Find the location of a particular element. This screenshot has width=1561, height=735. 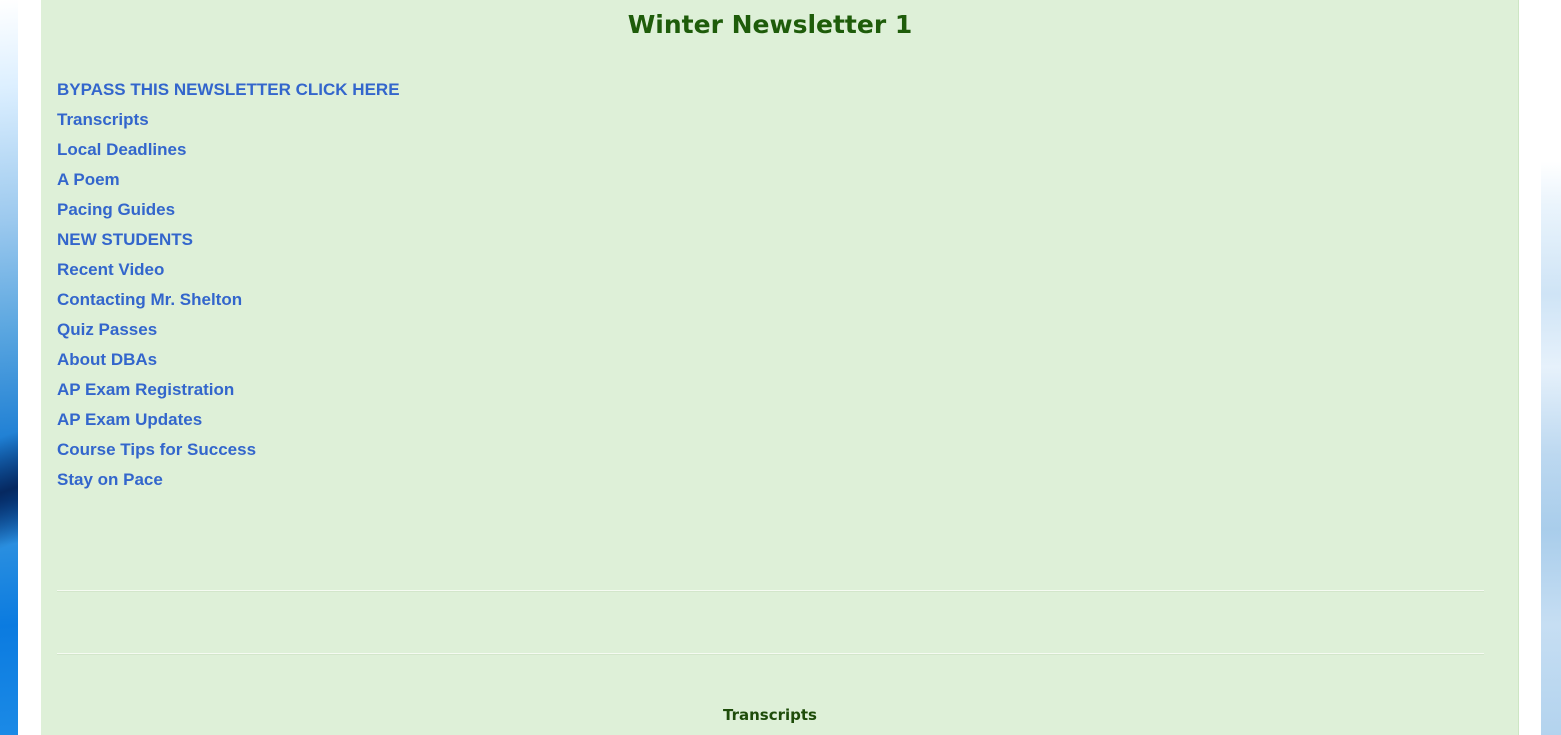

list-item: Contacting Mr. Shelton is located at coordinates (228, 304).